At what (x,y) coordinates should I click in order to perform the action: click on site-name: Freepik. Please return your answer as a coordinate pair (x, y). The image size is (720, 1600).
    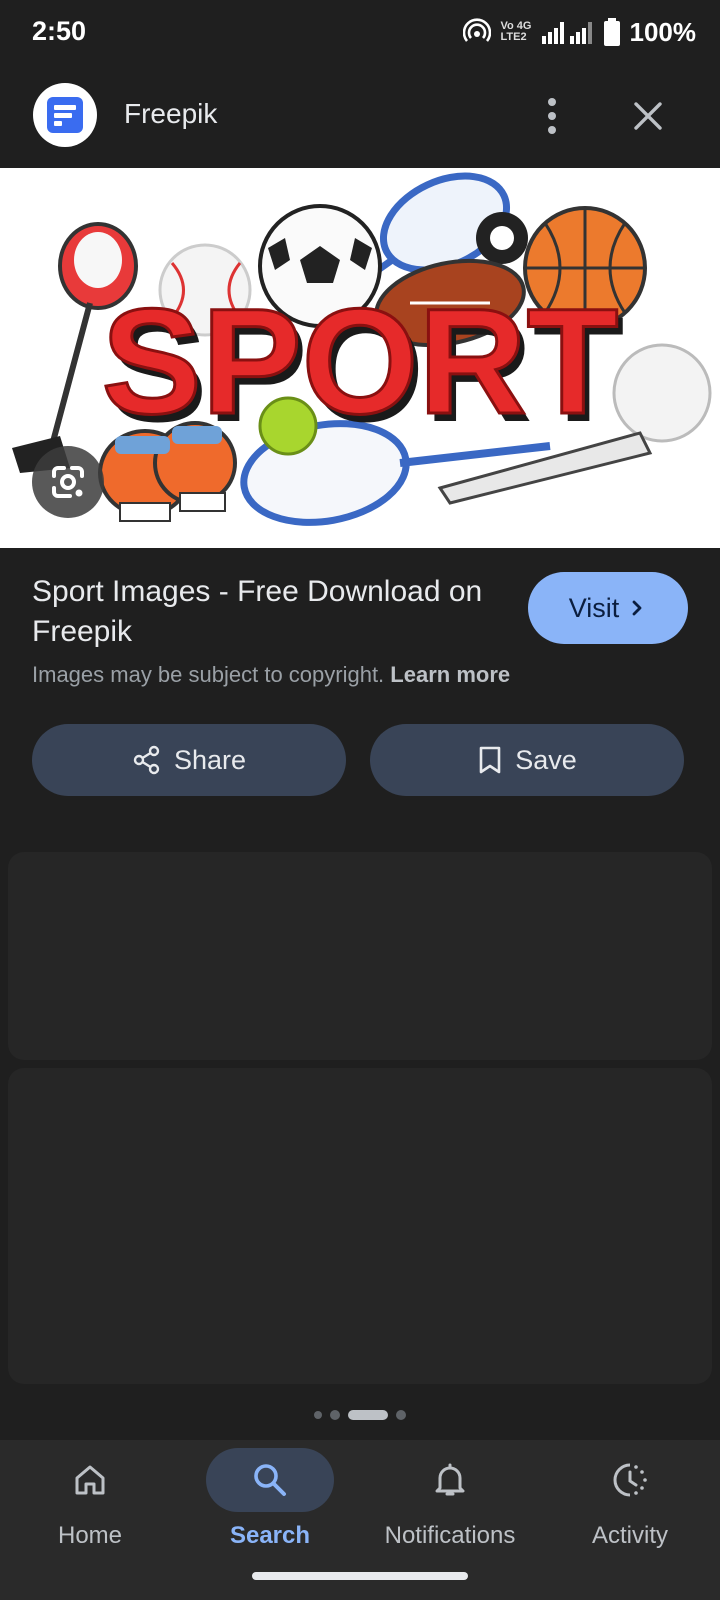
    Looking at the image, I should click on (170, 114).